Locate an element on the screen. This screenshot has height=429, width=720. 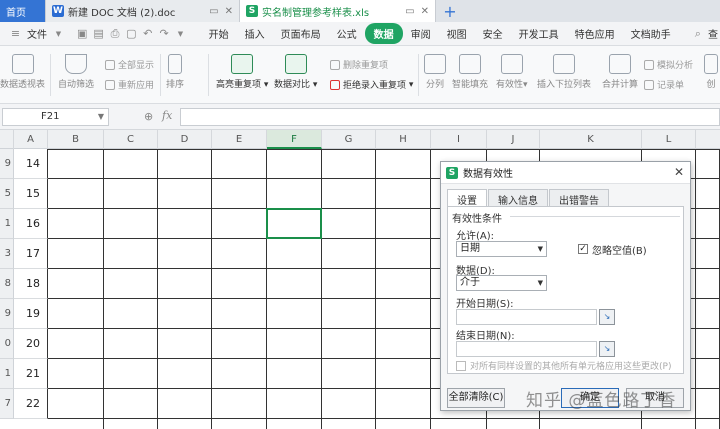
clear-all-button: 全部清除(C) is located at coordinates (476, 398).